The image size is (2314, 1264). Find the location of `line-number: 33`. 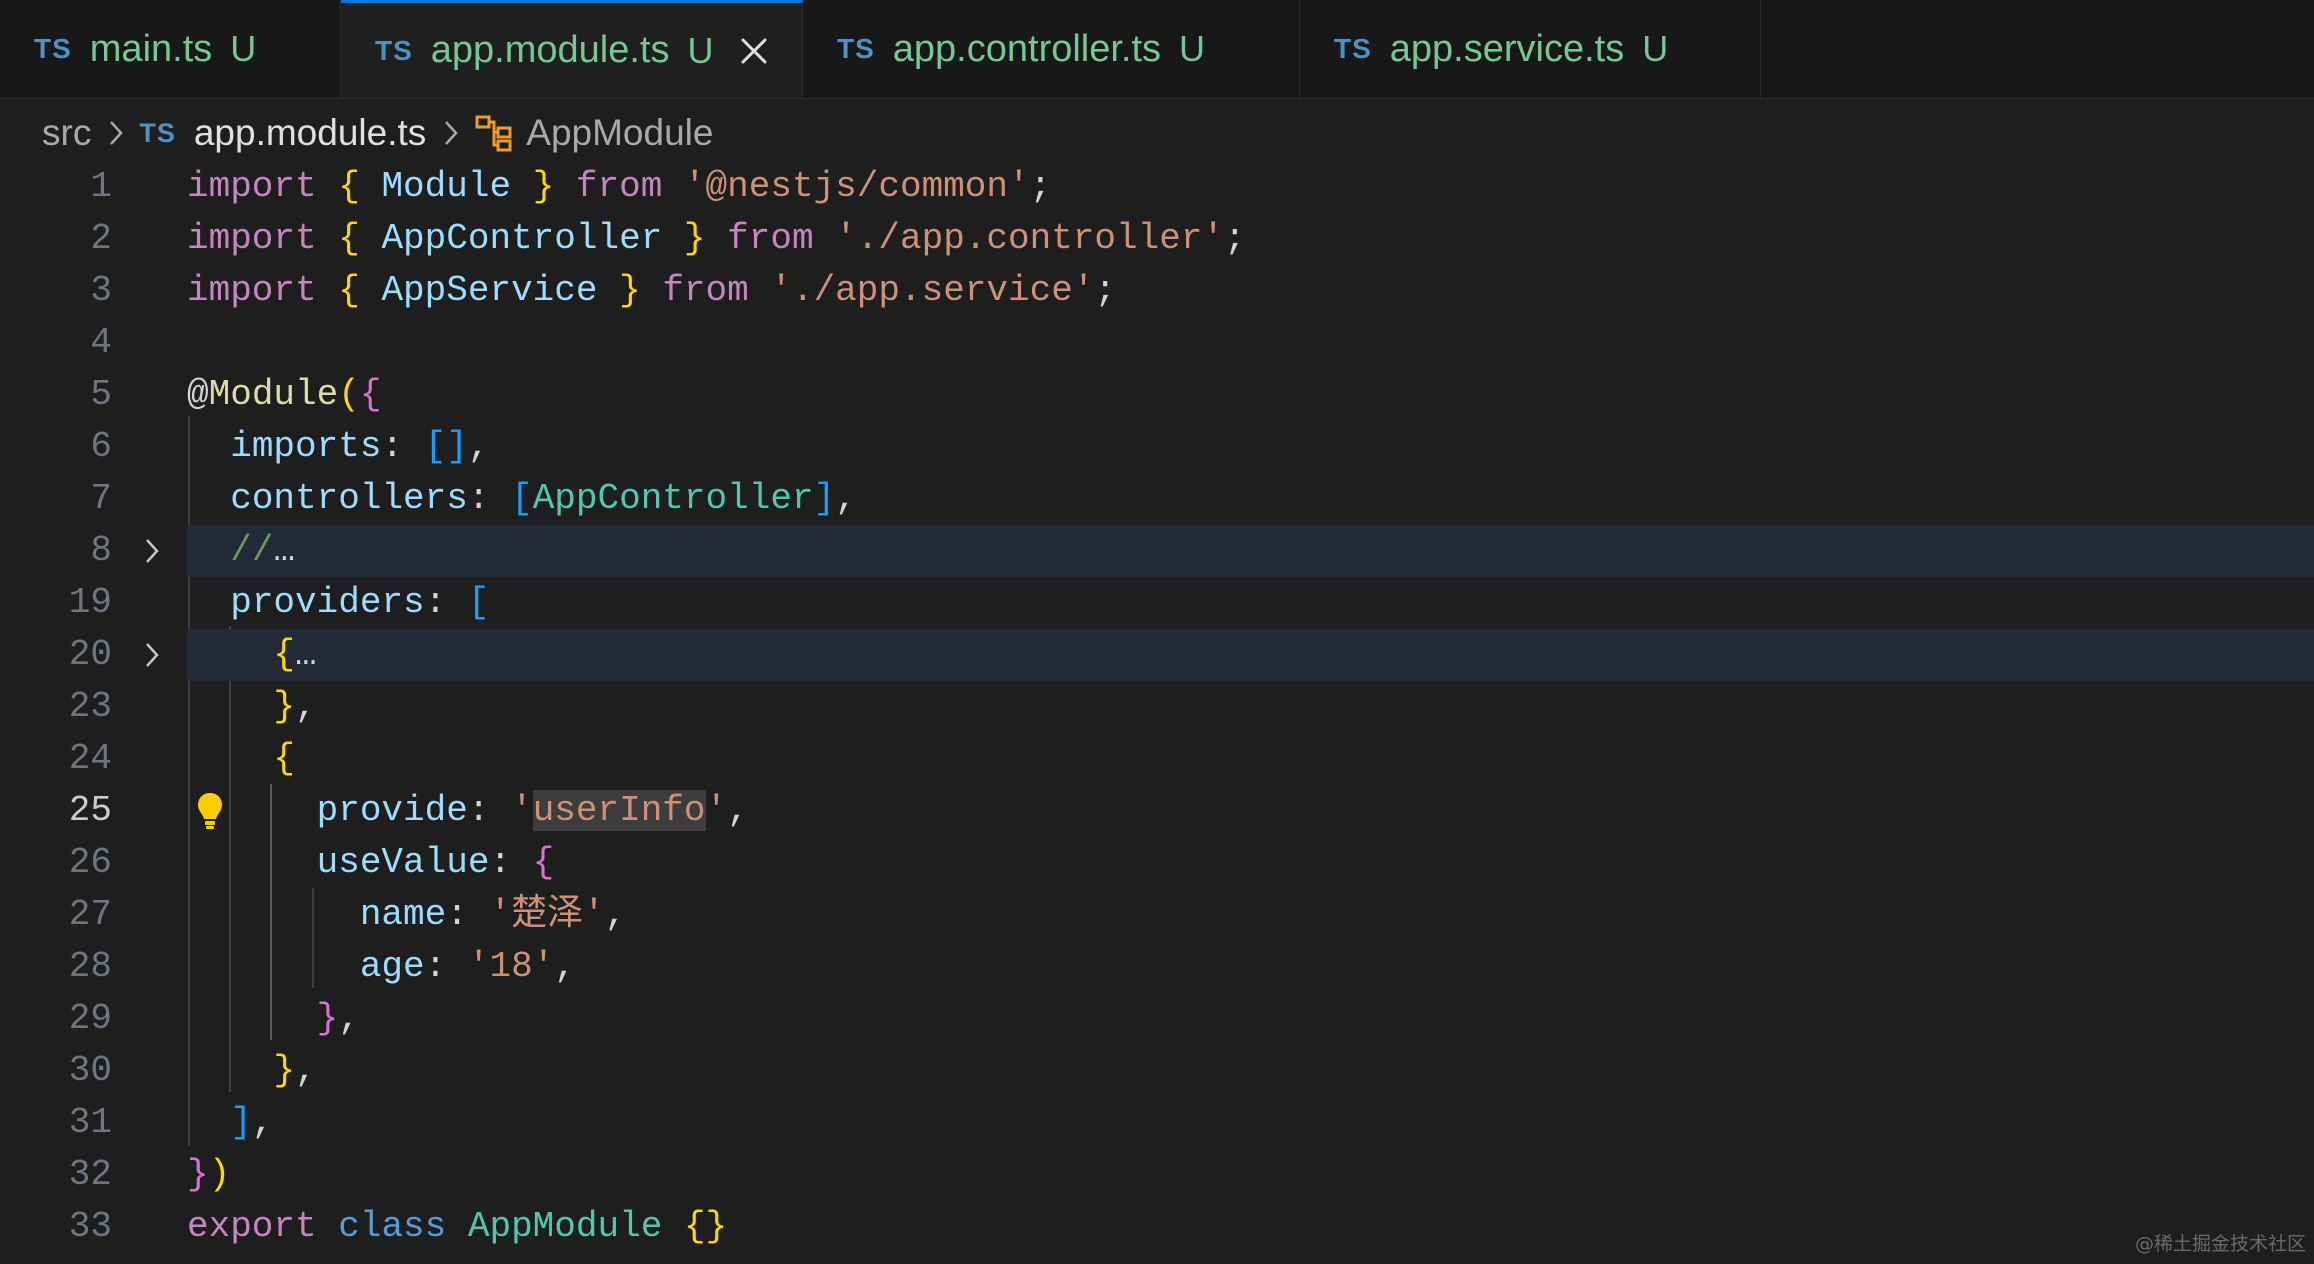

line-number: 33 is located at coordinates (90, 1226).